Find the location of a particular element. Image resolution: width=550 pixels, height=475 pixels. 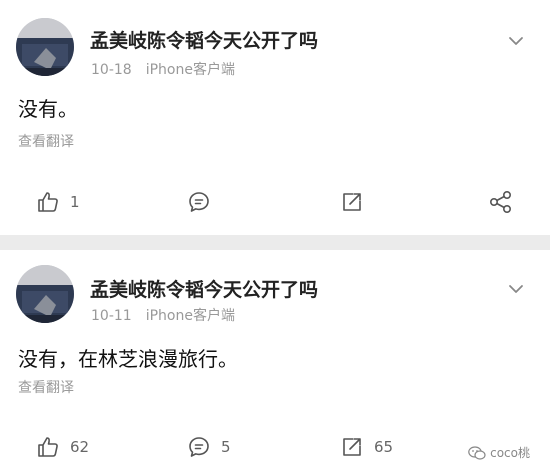

like-button: 1 is located at coordinates (58, 202).